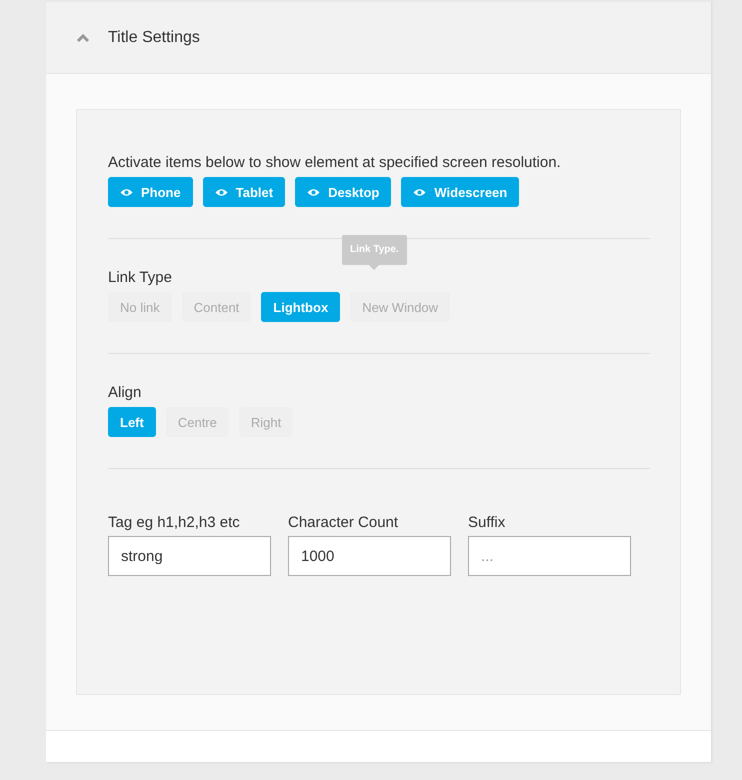 This screenshot has height=780, width=742. Describe the element at coordinates (140, 277) in the screenshot. I see `link-type-label: Link Type` at that location.